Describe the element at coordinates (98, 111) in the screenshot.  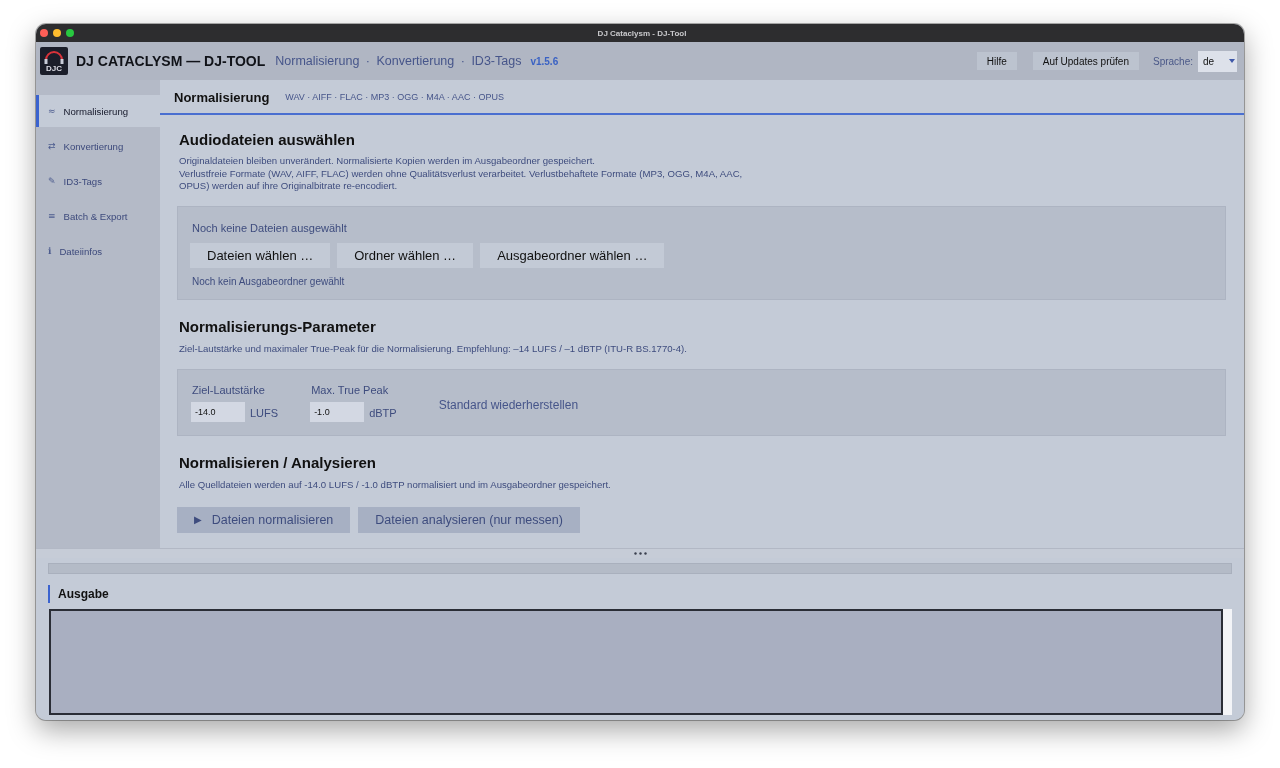
I see `sidebar-item: ≈ Normalisierung` at that location.